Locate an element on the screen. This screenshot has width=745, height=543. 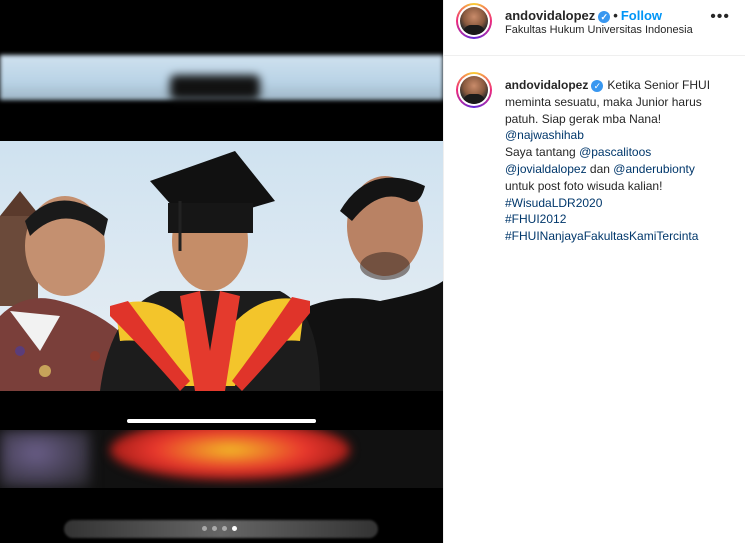
caption-author-avatar is located at coordinates (474, 90).